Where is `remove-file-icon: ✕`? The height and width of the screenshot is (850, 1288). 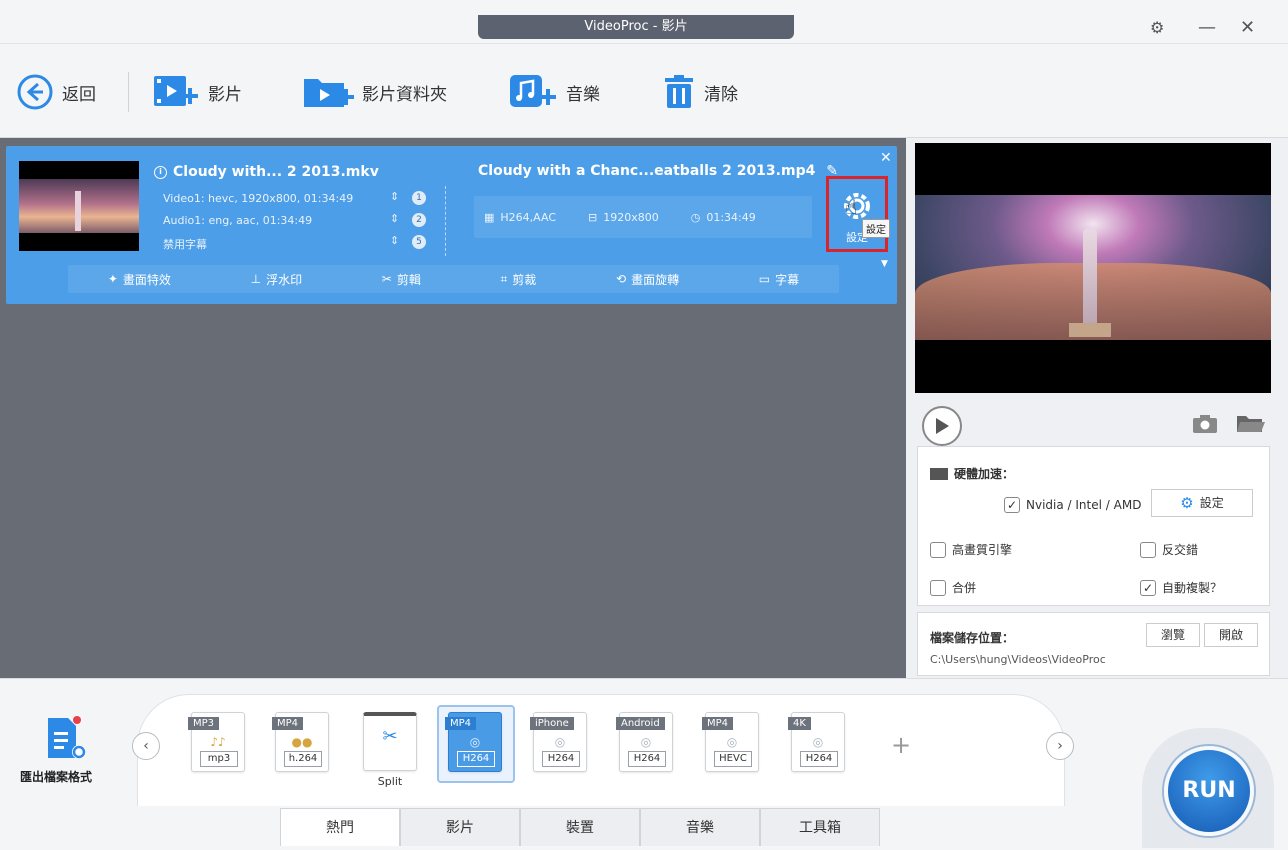
remove-file-icon: ✕ is located at coordinates (886, 158).